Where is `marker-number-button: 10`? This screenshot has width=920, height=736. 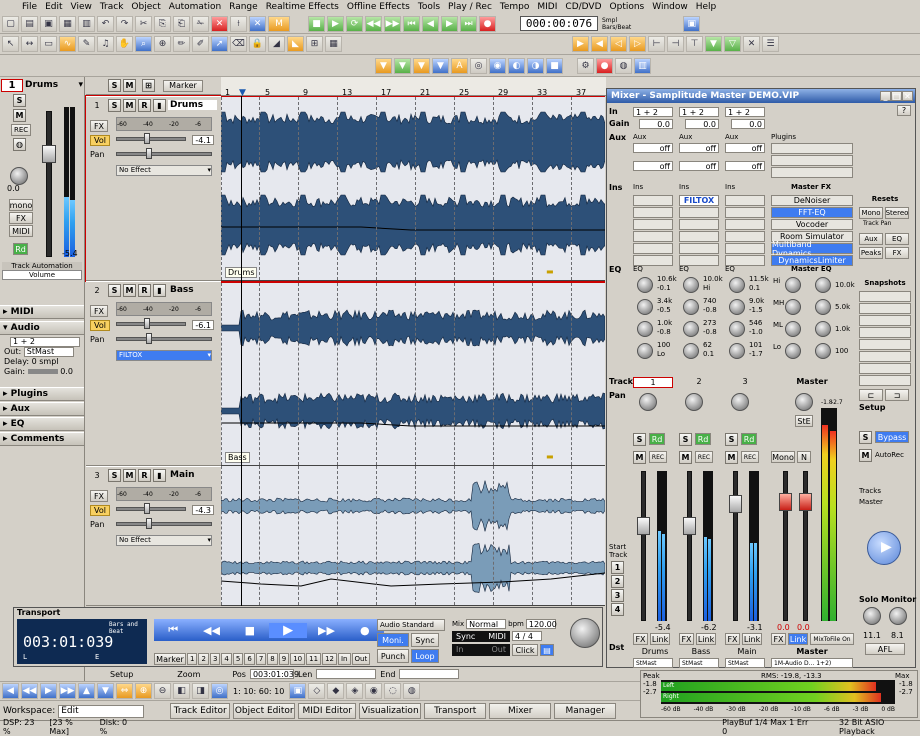 marker-number-button: 10 is located at coordinates (298, 659).